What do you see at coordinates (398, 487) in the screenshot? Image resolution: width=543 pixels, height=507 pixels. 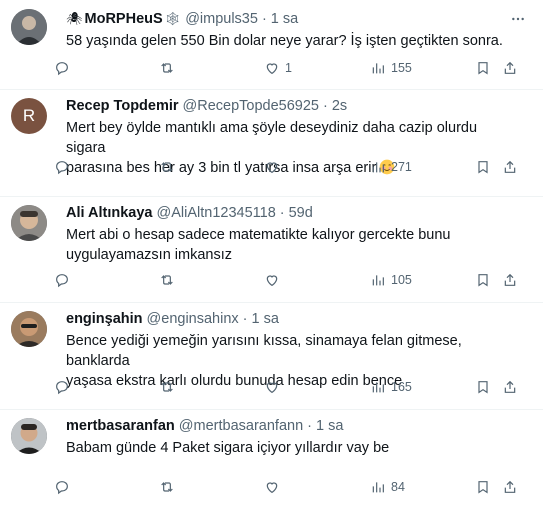 I see `view-count: 84` at bounding box center [398, 487].